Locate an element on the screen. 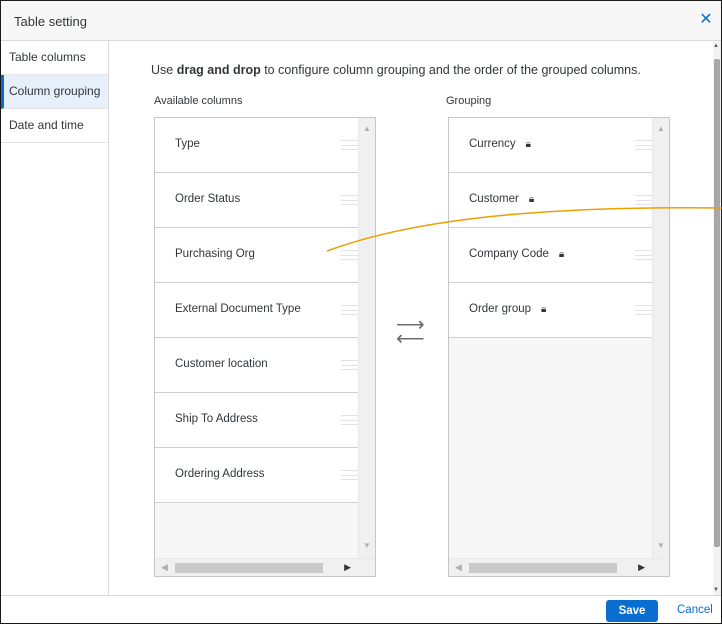 This screenshot has width=722, height=625. grouping-column-name: Currency is located at coordinates (492, 144).